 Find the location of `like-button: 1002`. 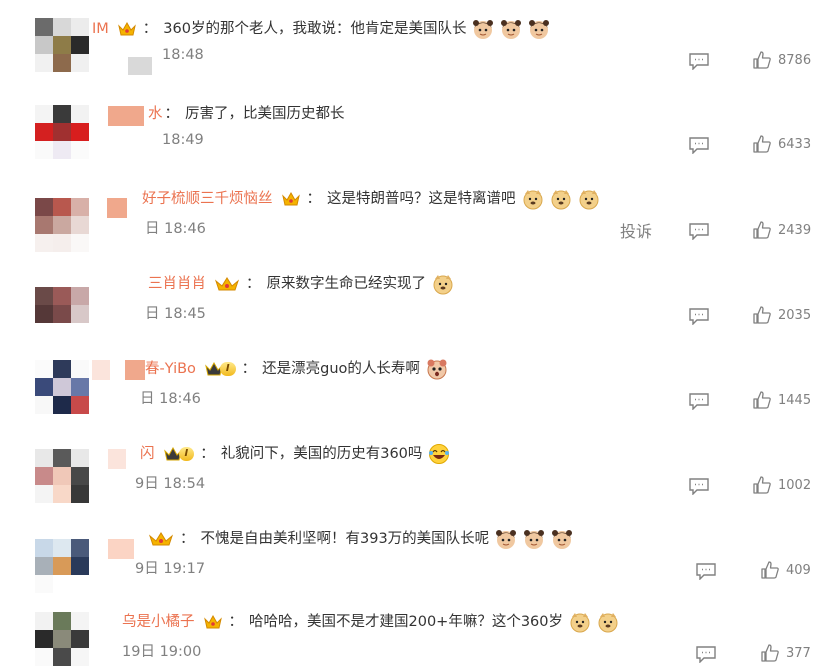

like-button: 1002 is located at coordinates (781, 485).